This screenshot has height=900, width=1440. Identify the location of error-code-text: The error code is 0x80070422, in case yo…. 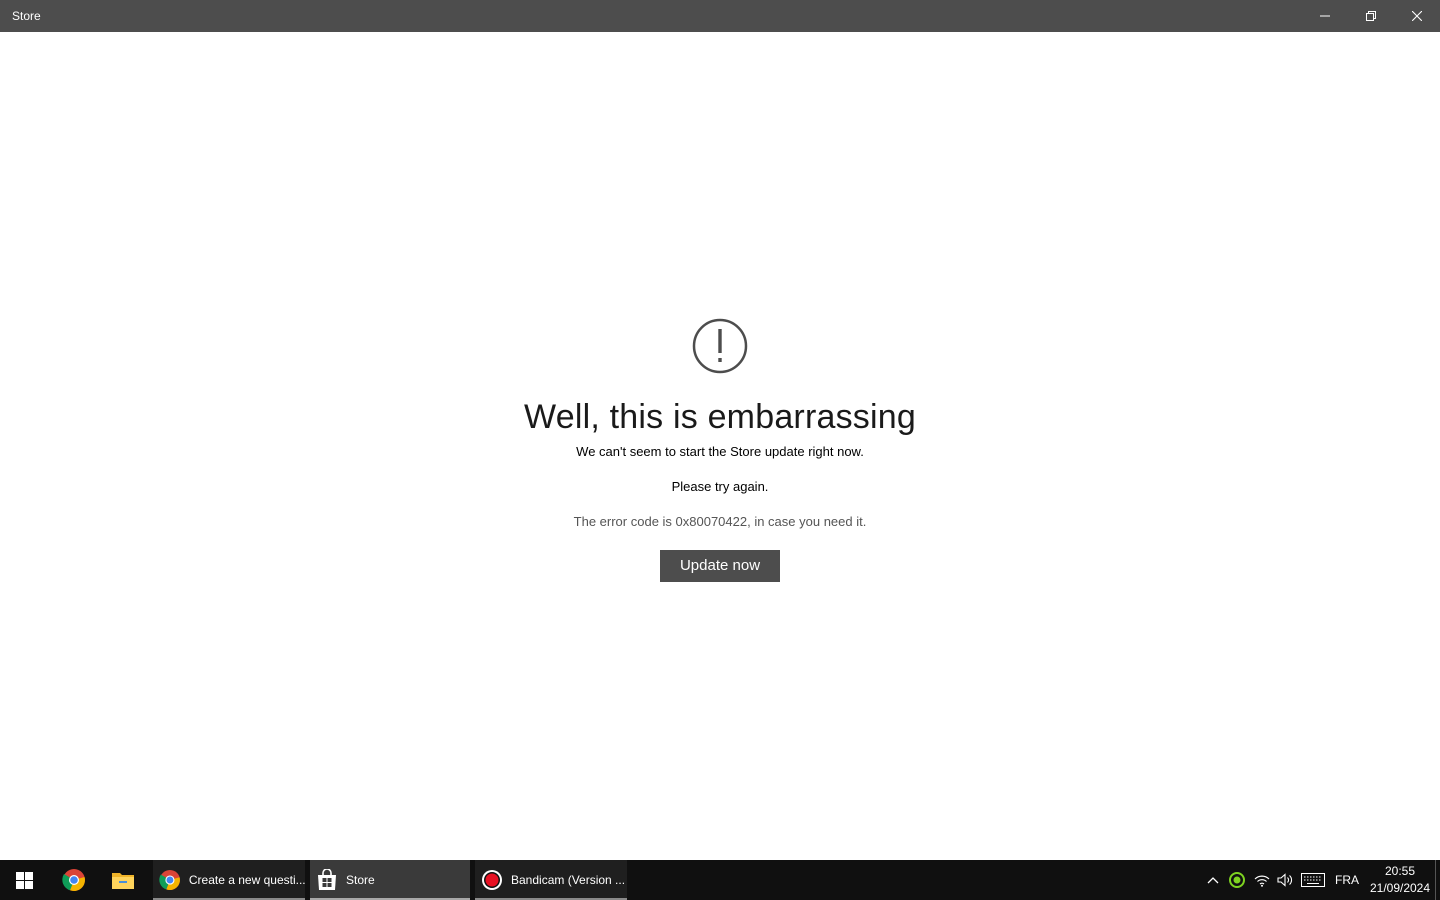
(720, 521).